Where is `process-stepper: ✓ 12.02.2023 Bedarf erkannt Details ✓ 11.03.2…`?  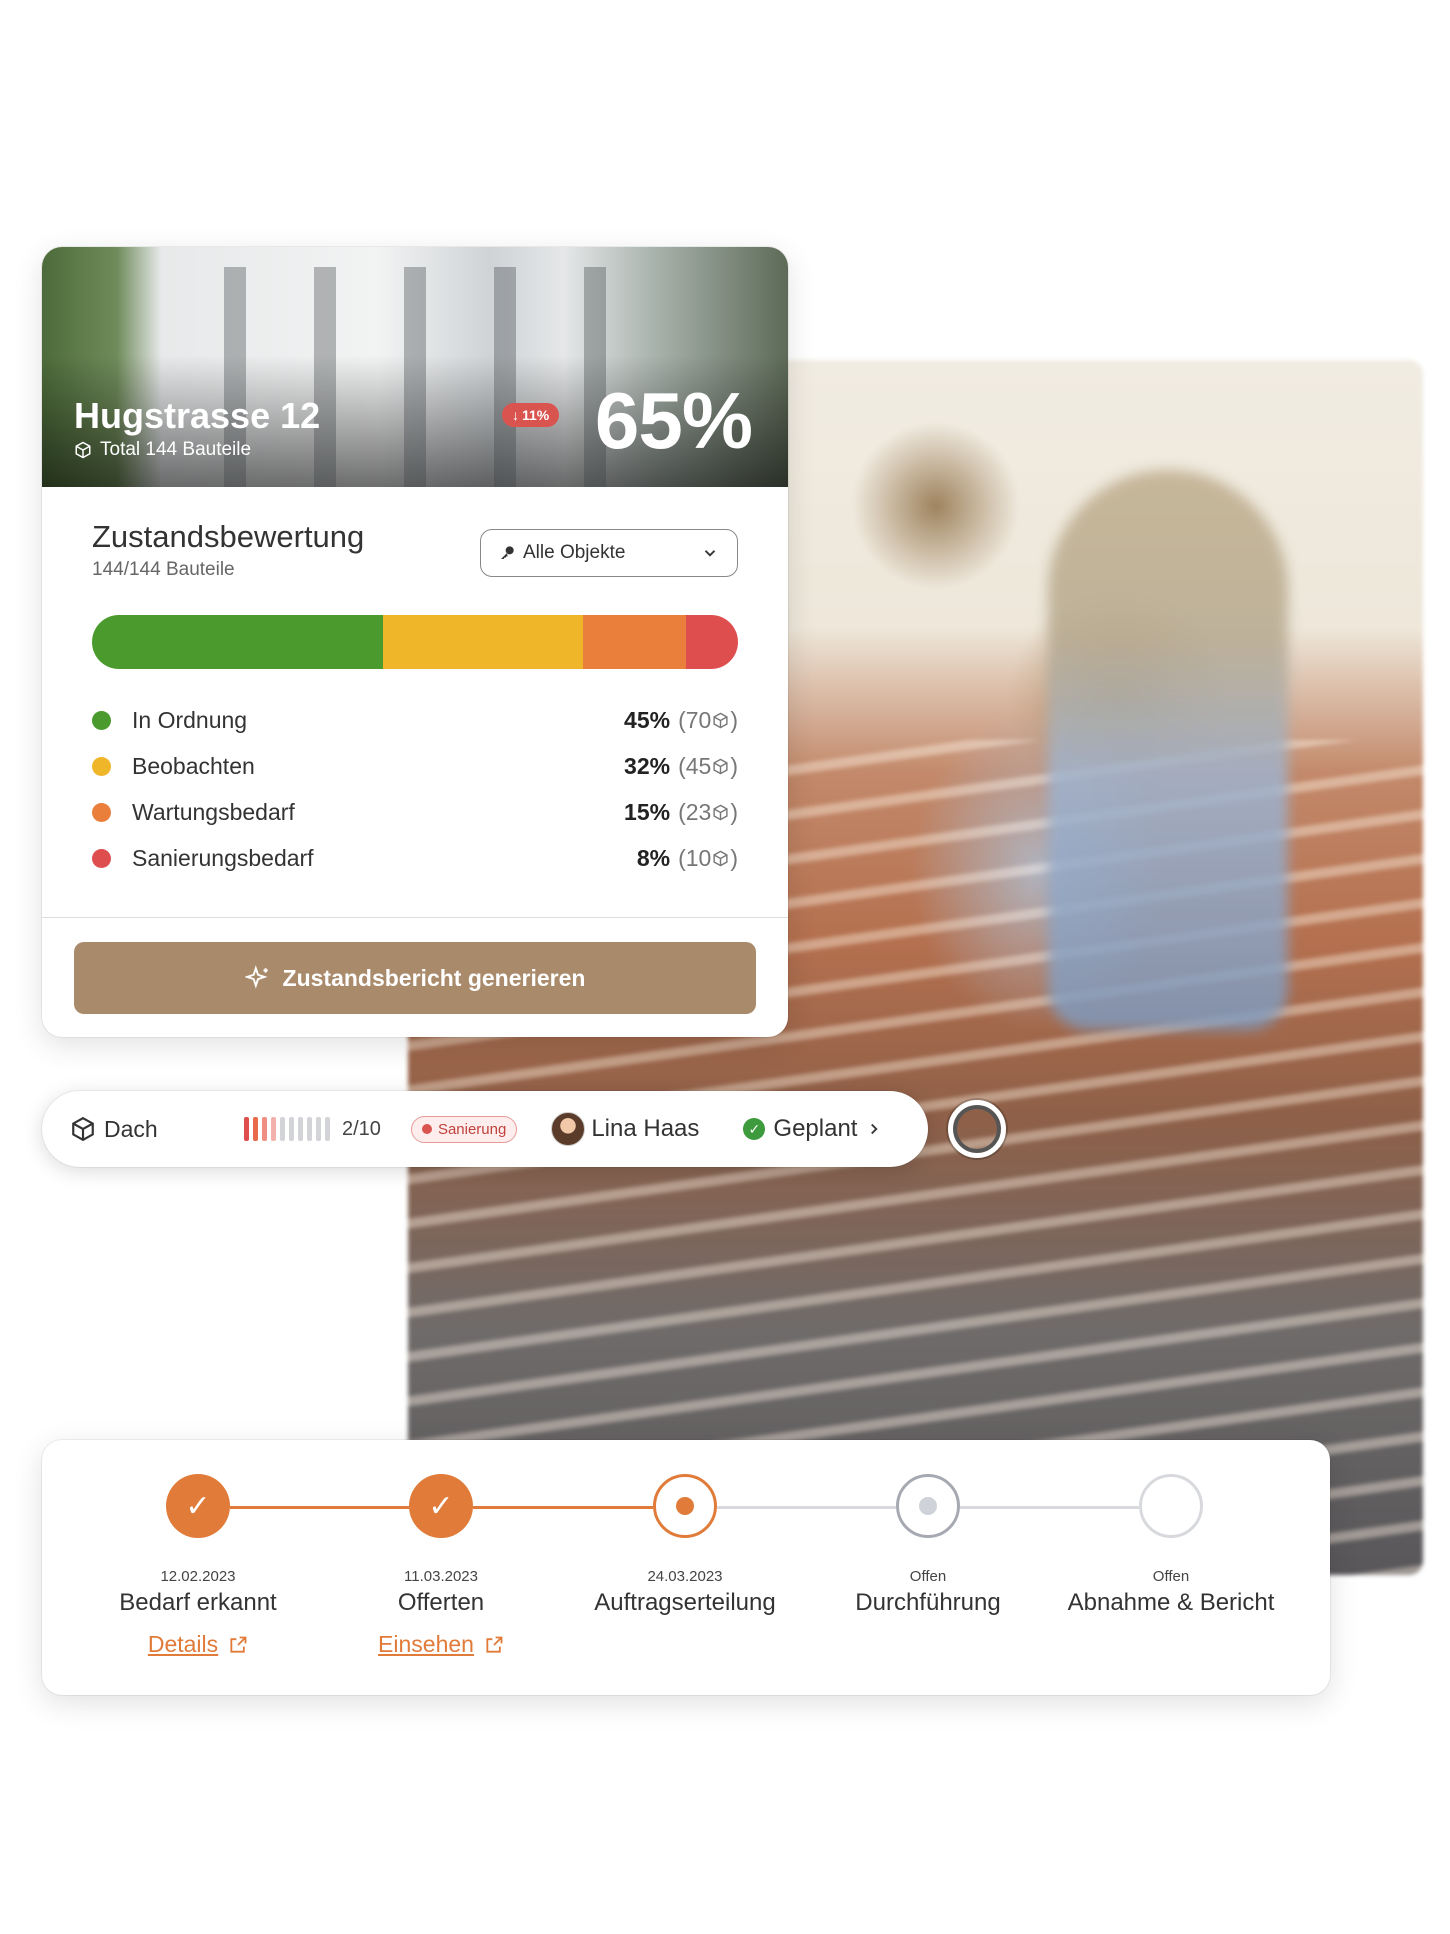
process-stepper: ✓ 12.02.2023 Bedarf erkannt Details ✓ 11.03.2… is located at coordinates (686, 1567).